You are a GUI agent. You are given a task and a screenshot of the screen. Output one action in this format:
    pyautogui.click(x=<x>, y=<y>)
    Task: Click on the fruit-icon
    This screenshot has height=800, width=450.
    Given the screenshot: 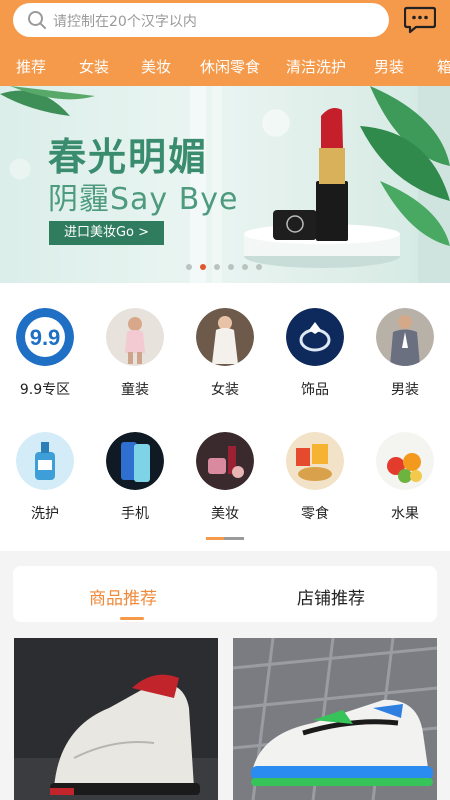 What is the action you would take?
    pyautogui.click(x=405, y=461)
    